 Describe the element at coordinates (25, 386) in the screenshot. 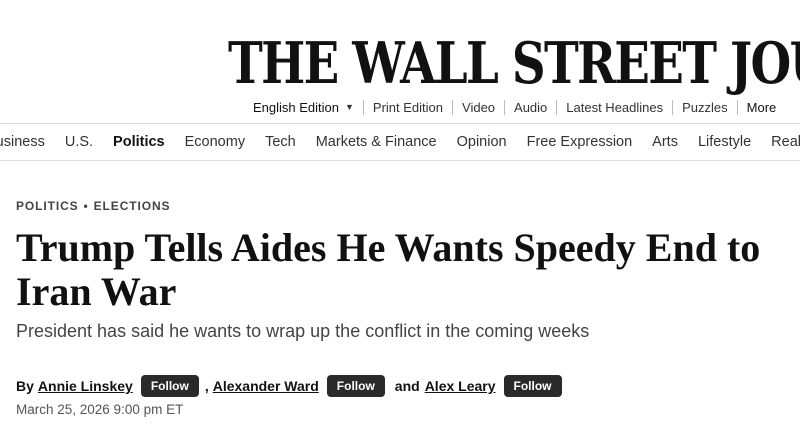

I see `byline-prefix: By` at that location.